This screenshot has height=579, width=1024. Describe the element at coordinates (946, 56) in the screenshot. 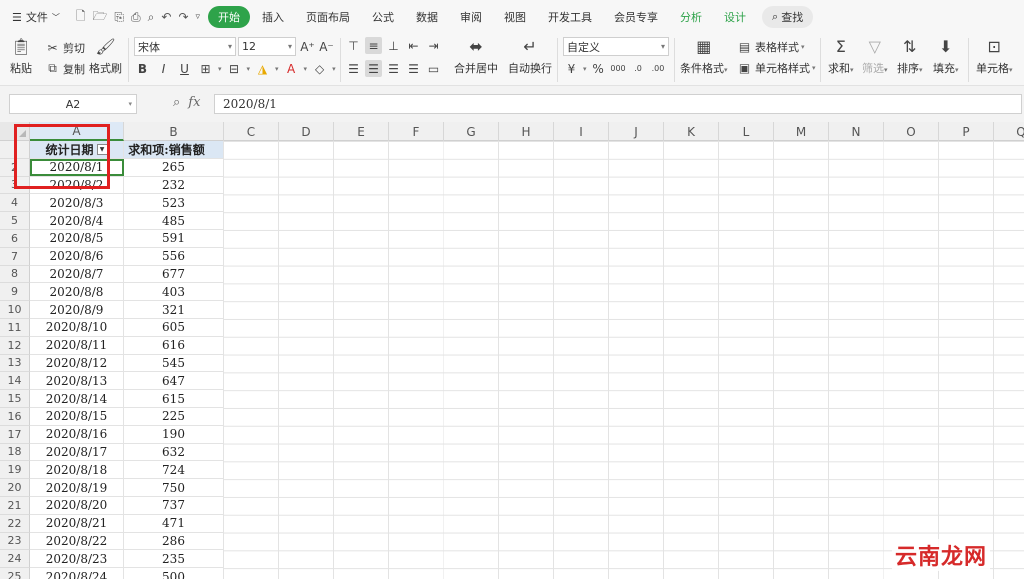

I see `fill-button: ⬇ 填充▾` at that location.